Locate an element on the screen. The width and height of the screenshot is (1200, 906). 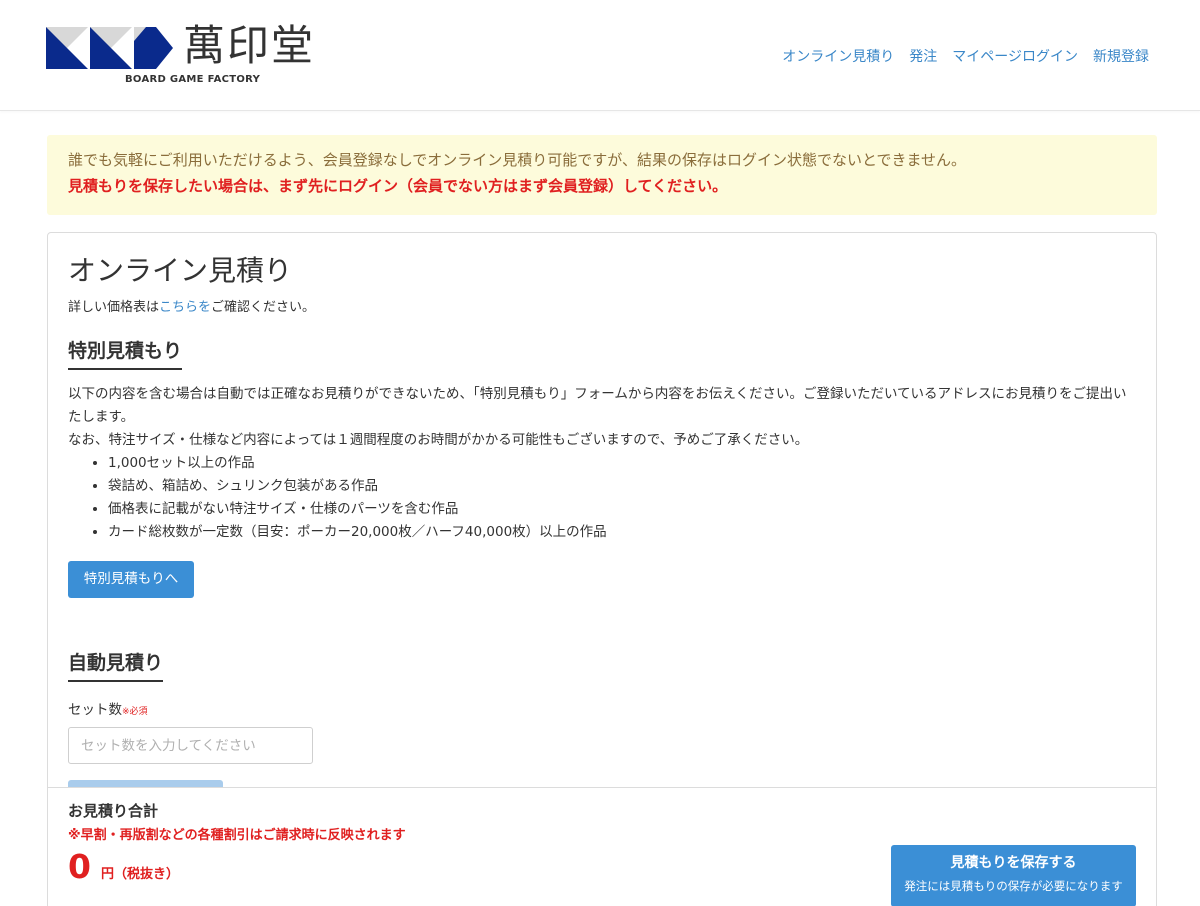
price-note: 詳しい価格表はこちらをご確認ください。 is located at coordinates (191, 305).